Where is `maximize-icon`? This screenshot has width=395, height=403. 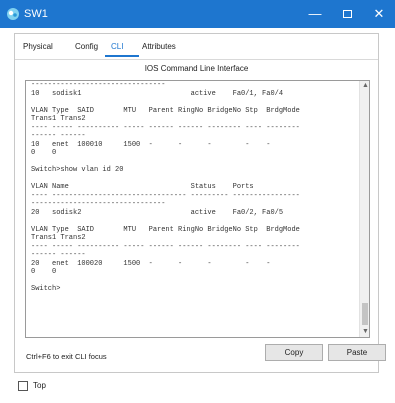
maximize-icon is located at coordinates (347, 13).